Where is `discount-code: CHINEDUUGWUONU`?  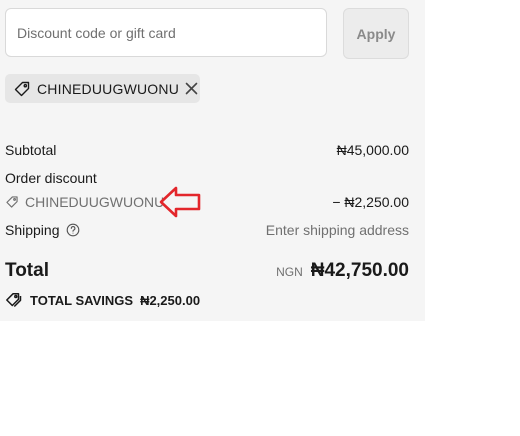 discount-code: CHINEDUUGWUONU is located at coordinates (84, 202).